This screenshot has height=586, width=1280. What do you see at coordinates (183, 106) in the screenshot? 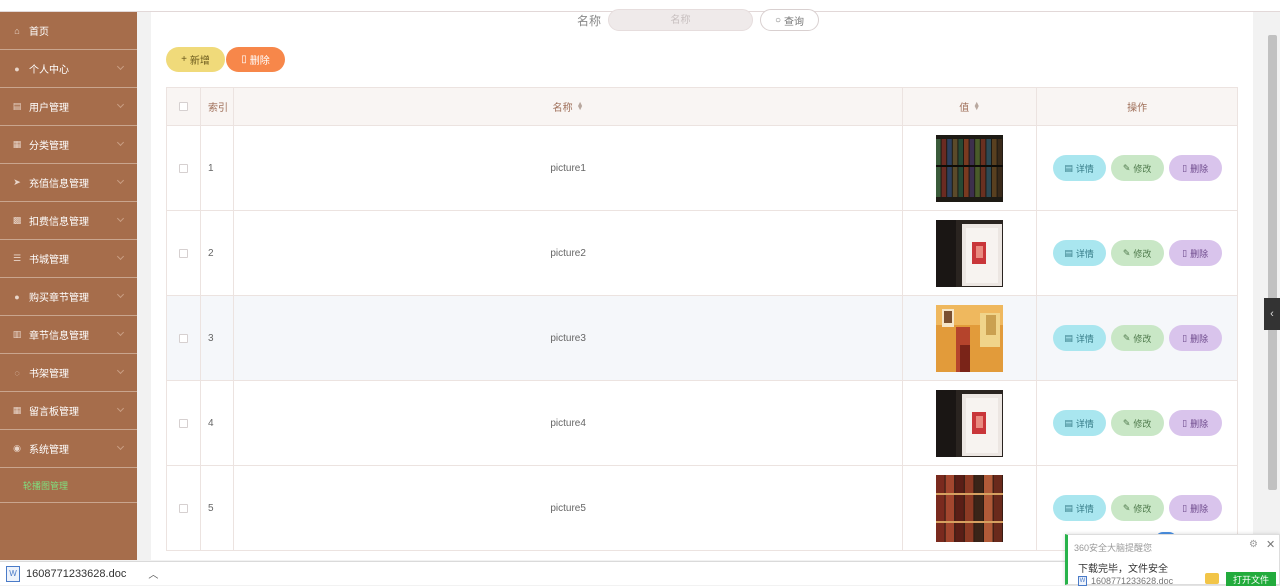
I see `select-all-checkbox` at bounding box center [183, 106].